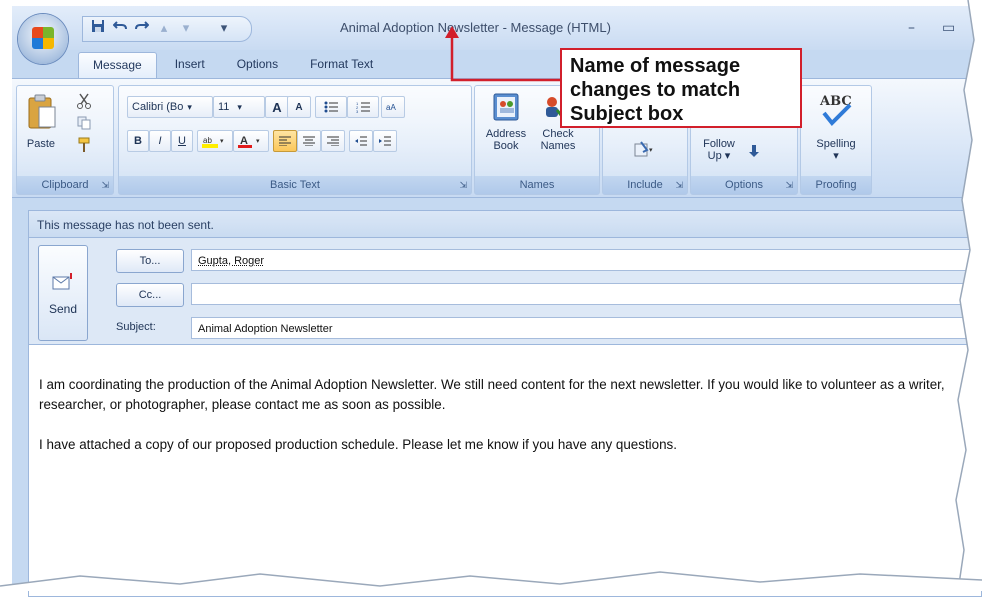 The width and height of the screenshot is (982, 597). What do you see at coordinates (506, 107) in the screenshot?
I see `address-book-icon` at bounding box center [506, 107].